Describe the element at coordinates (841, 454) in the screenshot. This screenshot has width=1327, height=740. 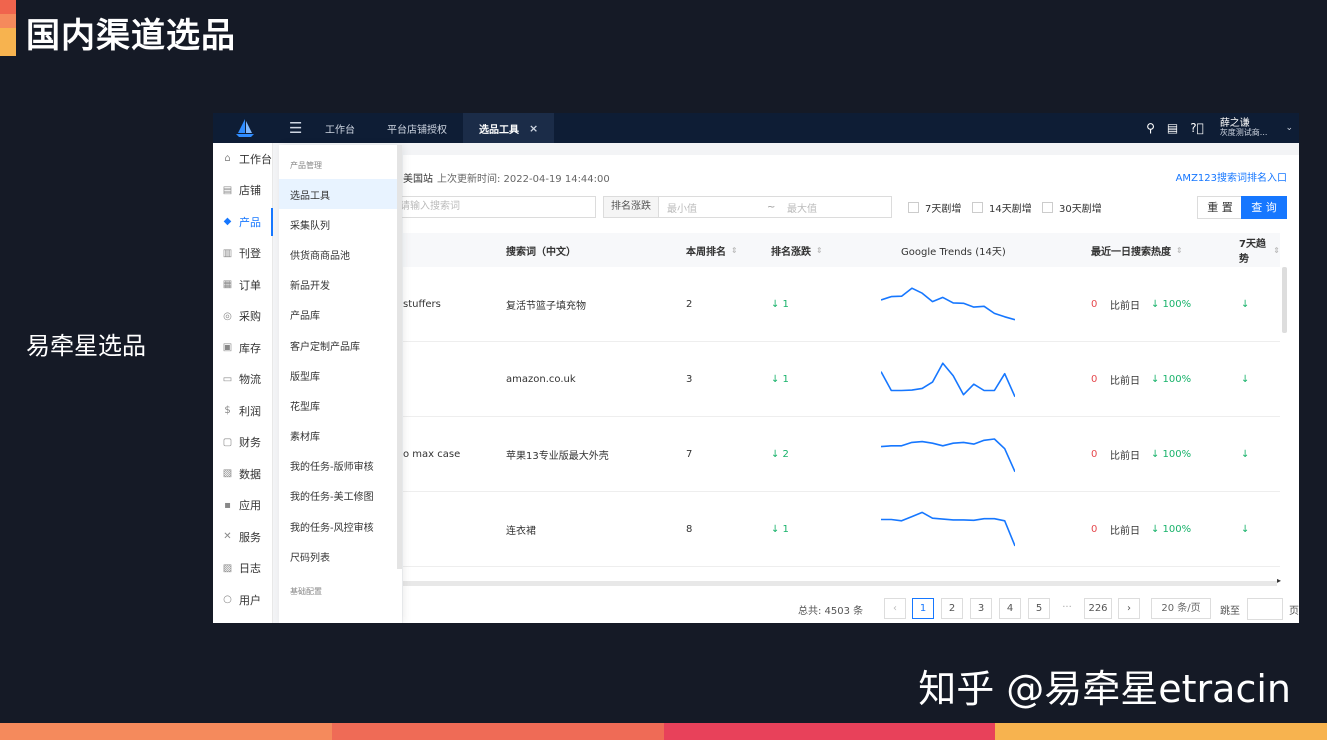
I see `table-row: o max case 苹果13专业版最大外壳 7 ↓ 2 0 比前日 ↓ 100% ↓` at that location.